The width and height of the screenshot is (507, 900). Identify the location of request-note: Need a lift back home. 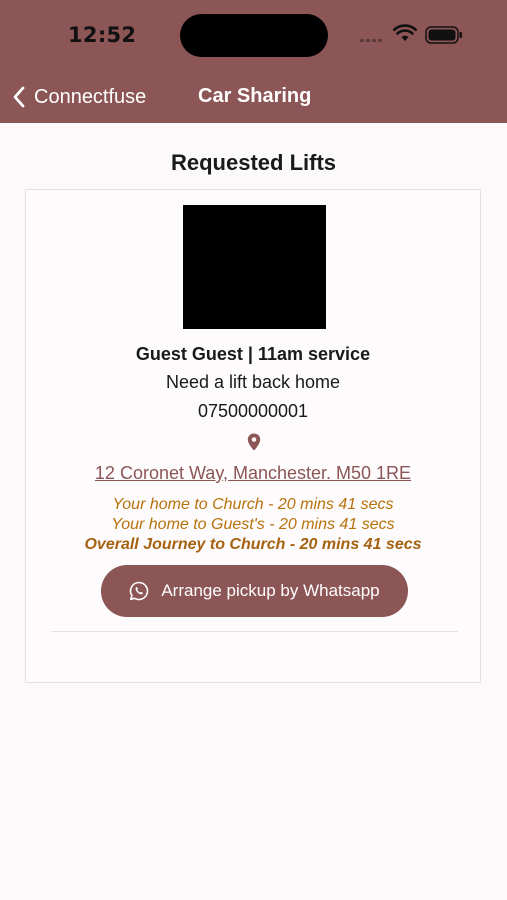
(253, 382).